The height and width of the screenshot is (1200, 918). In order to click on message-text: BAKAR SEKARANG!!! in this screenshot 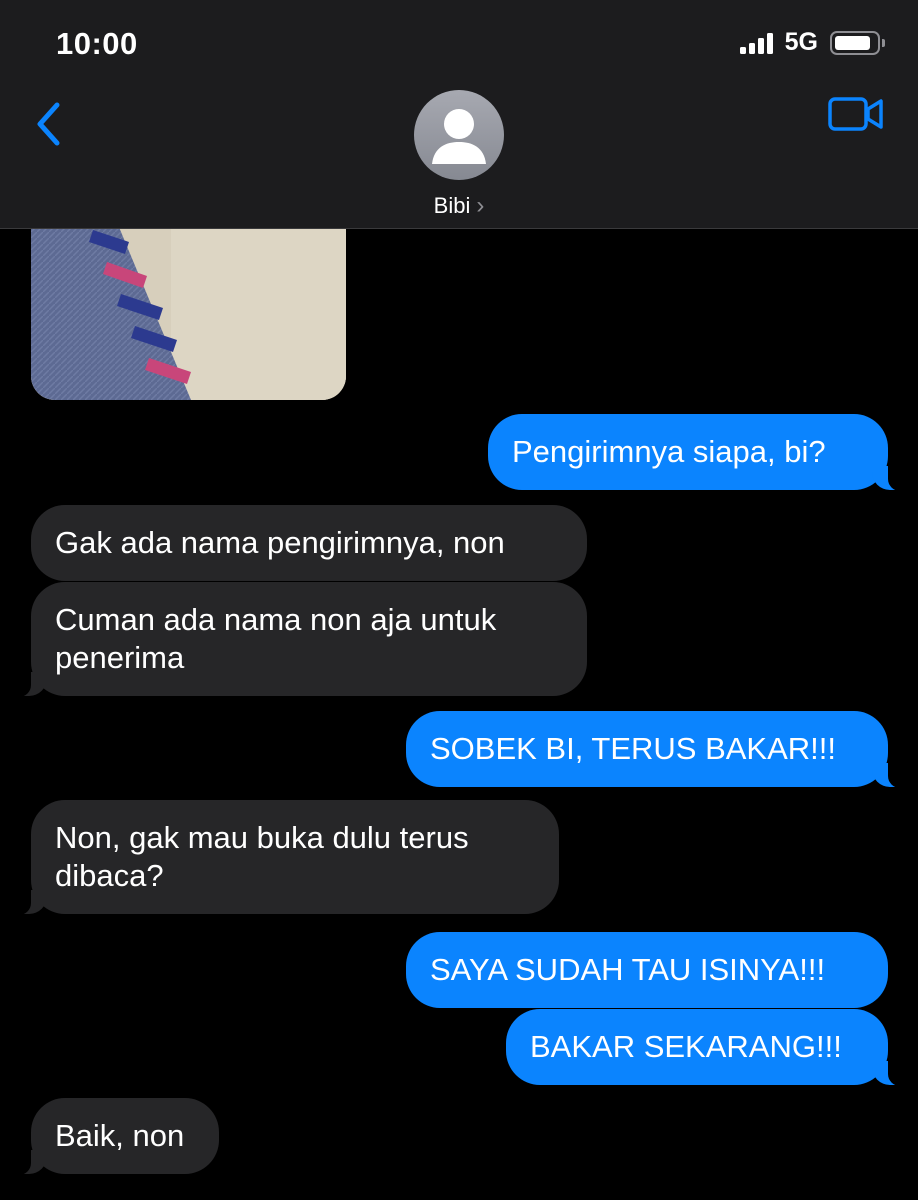, I will do `click(686, 1046)`.